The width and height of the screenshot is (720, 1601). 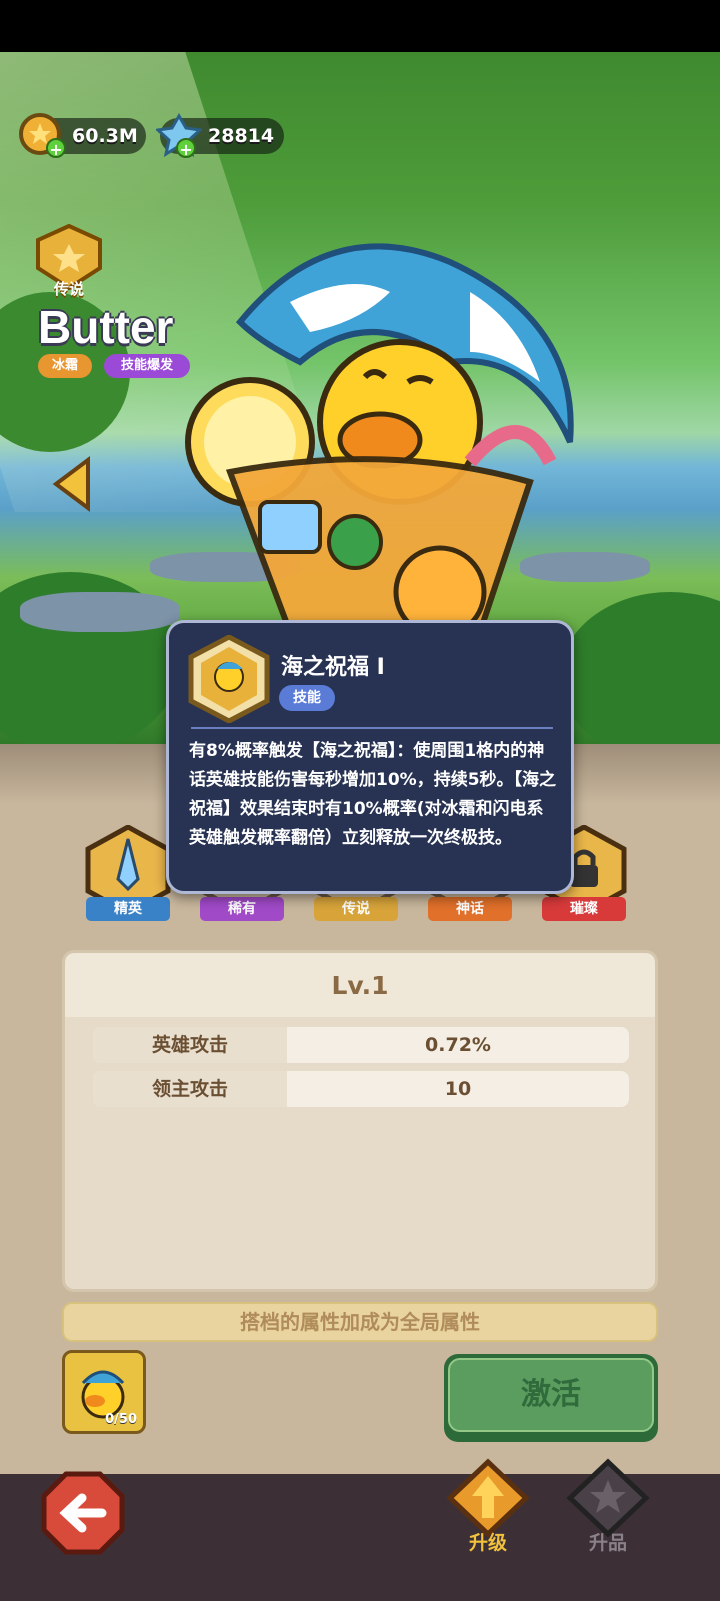 I want to click on promote-tab: 升品, so click(x=608, y=1508).